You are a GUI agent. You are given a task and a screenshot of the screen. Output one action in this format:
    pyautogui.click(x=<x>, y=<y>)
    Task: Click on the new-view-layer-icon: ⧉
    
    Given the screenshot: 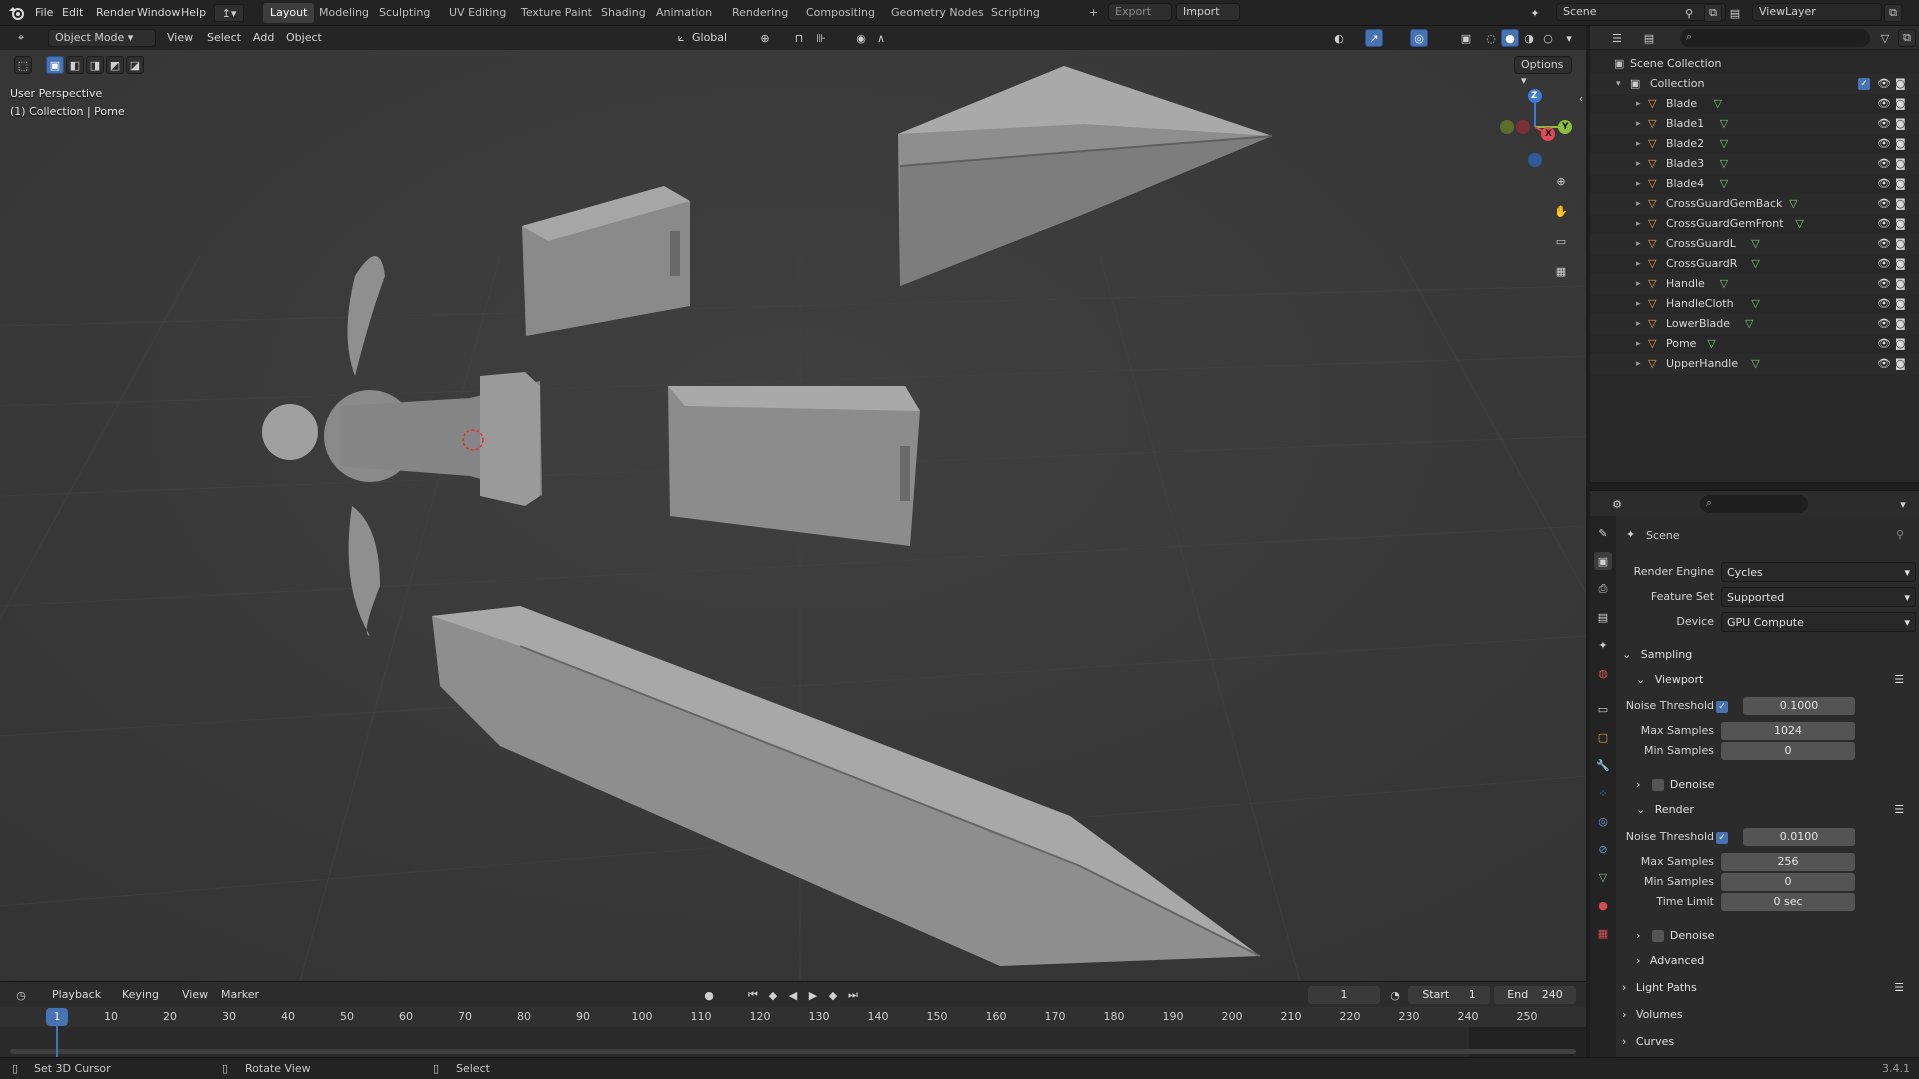 What is the action you would take?
    pyautogui.click(x=1893, y=13)
    